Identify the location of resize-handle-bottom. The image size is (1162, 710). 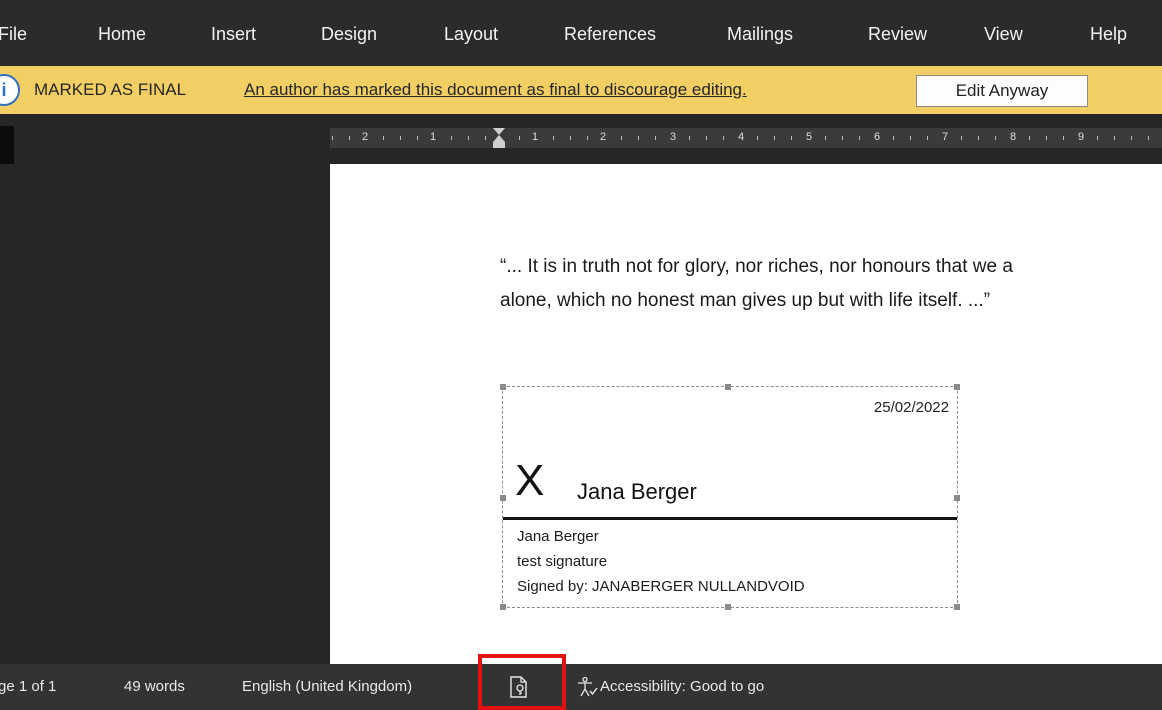
(728, 607).